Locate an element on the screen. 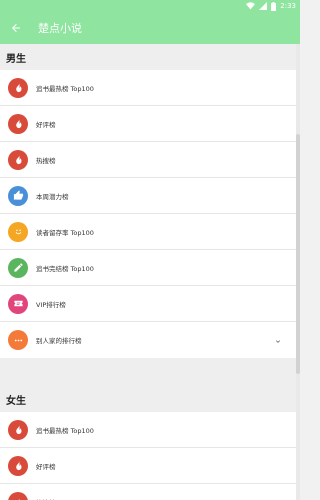 The image size is (320, 500). status-icons: 2:33 is located at coordinates (271, 6).